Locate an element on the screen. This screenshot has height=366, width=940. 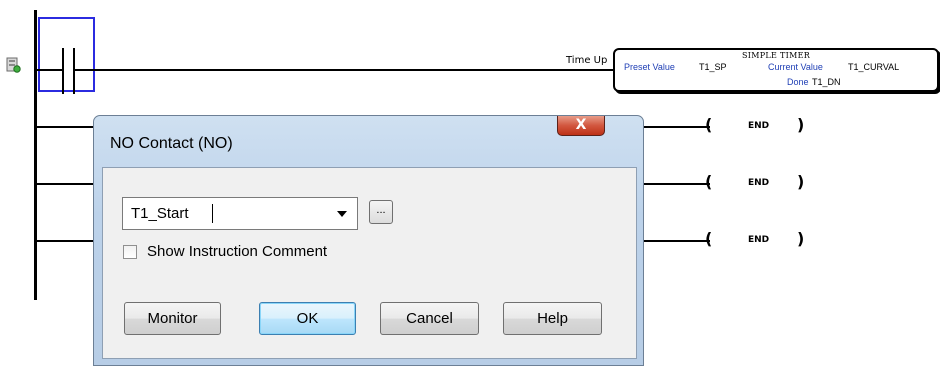
timer-title: SIMPLE TIMER is located at coordinates (776, 55).